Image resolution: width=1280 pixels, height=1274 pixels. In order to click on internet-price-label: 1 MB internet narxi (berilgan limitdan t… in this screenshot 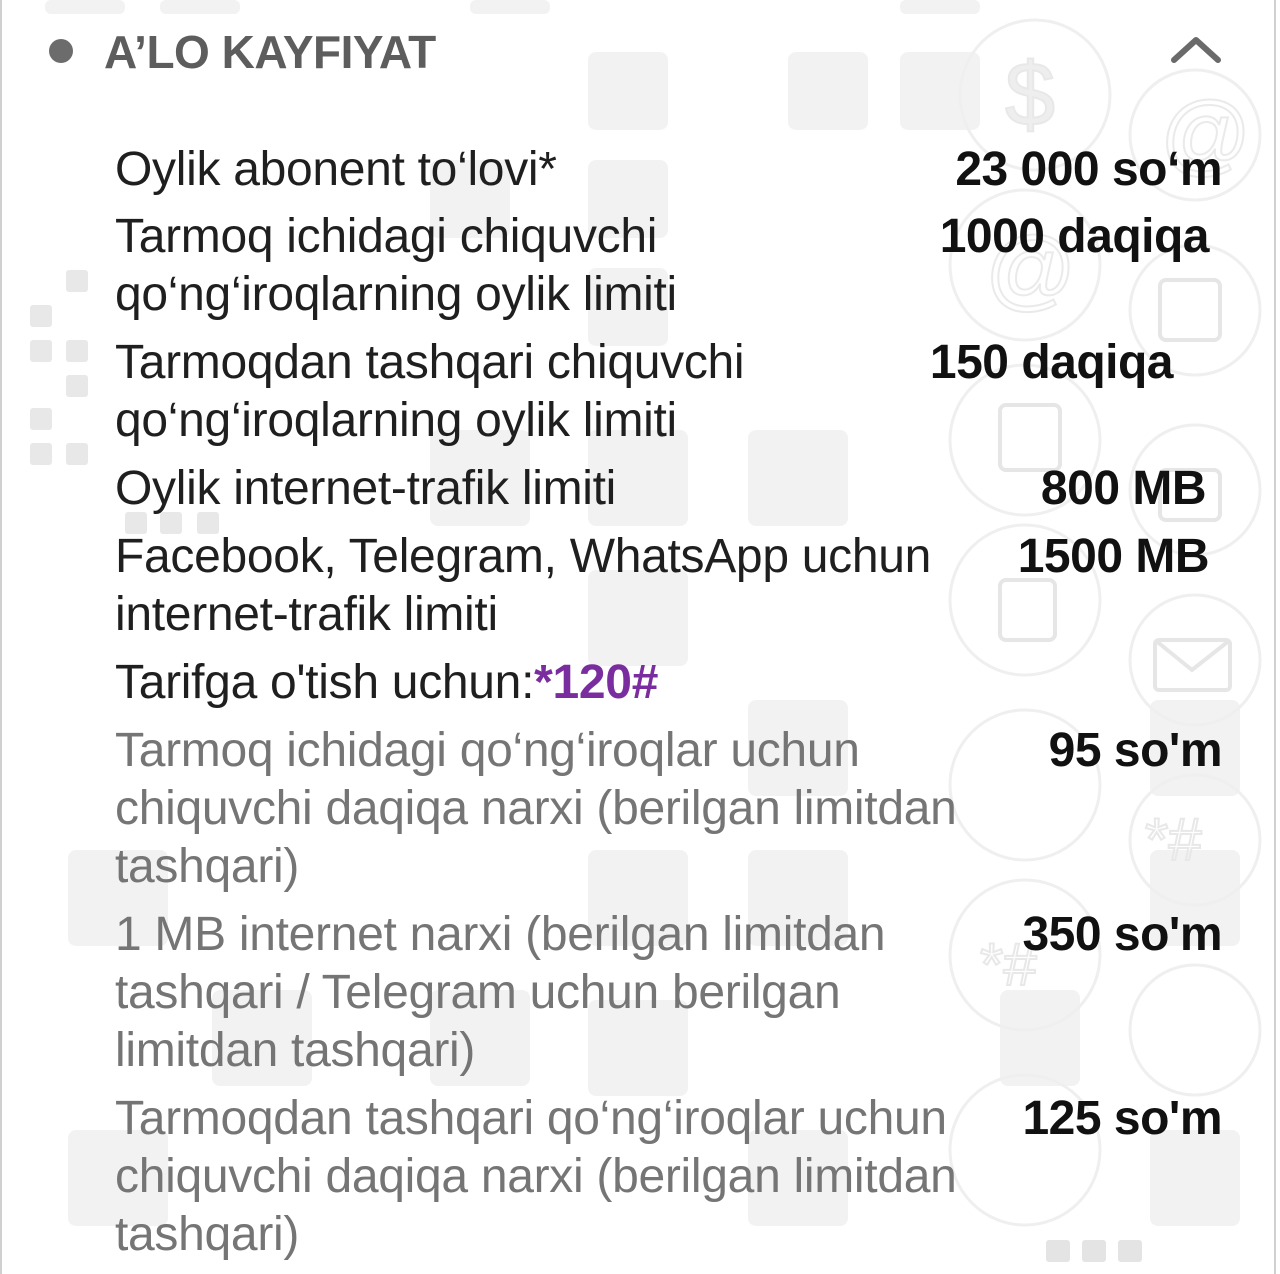, I will do `click(500, 992)`.